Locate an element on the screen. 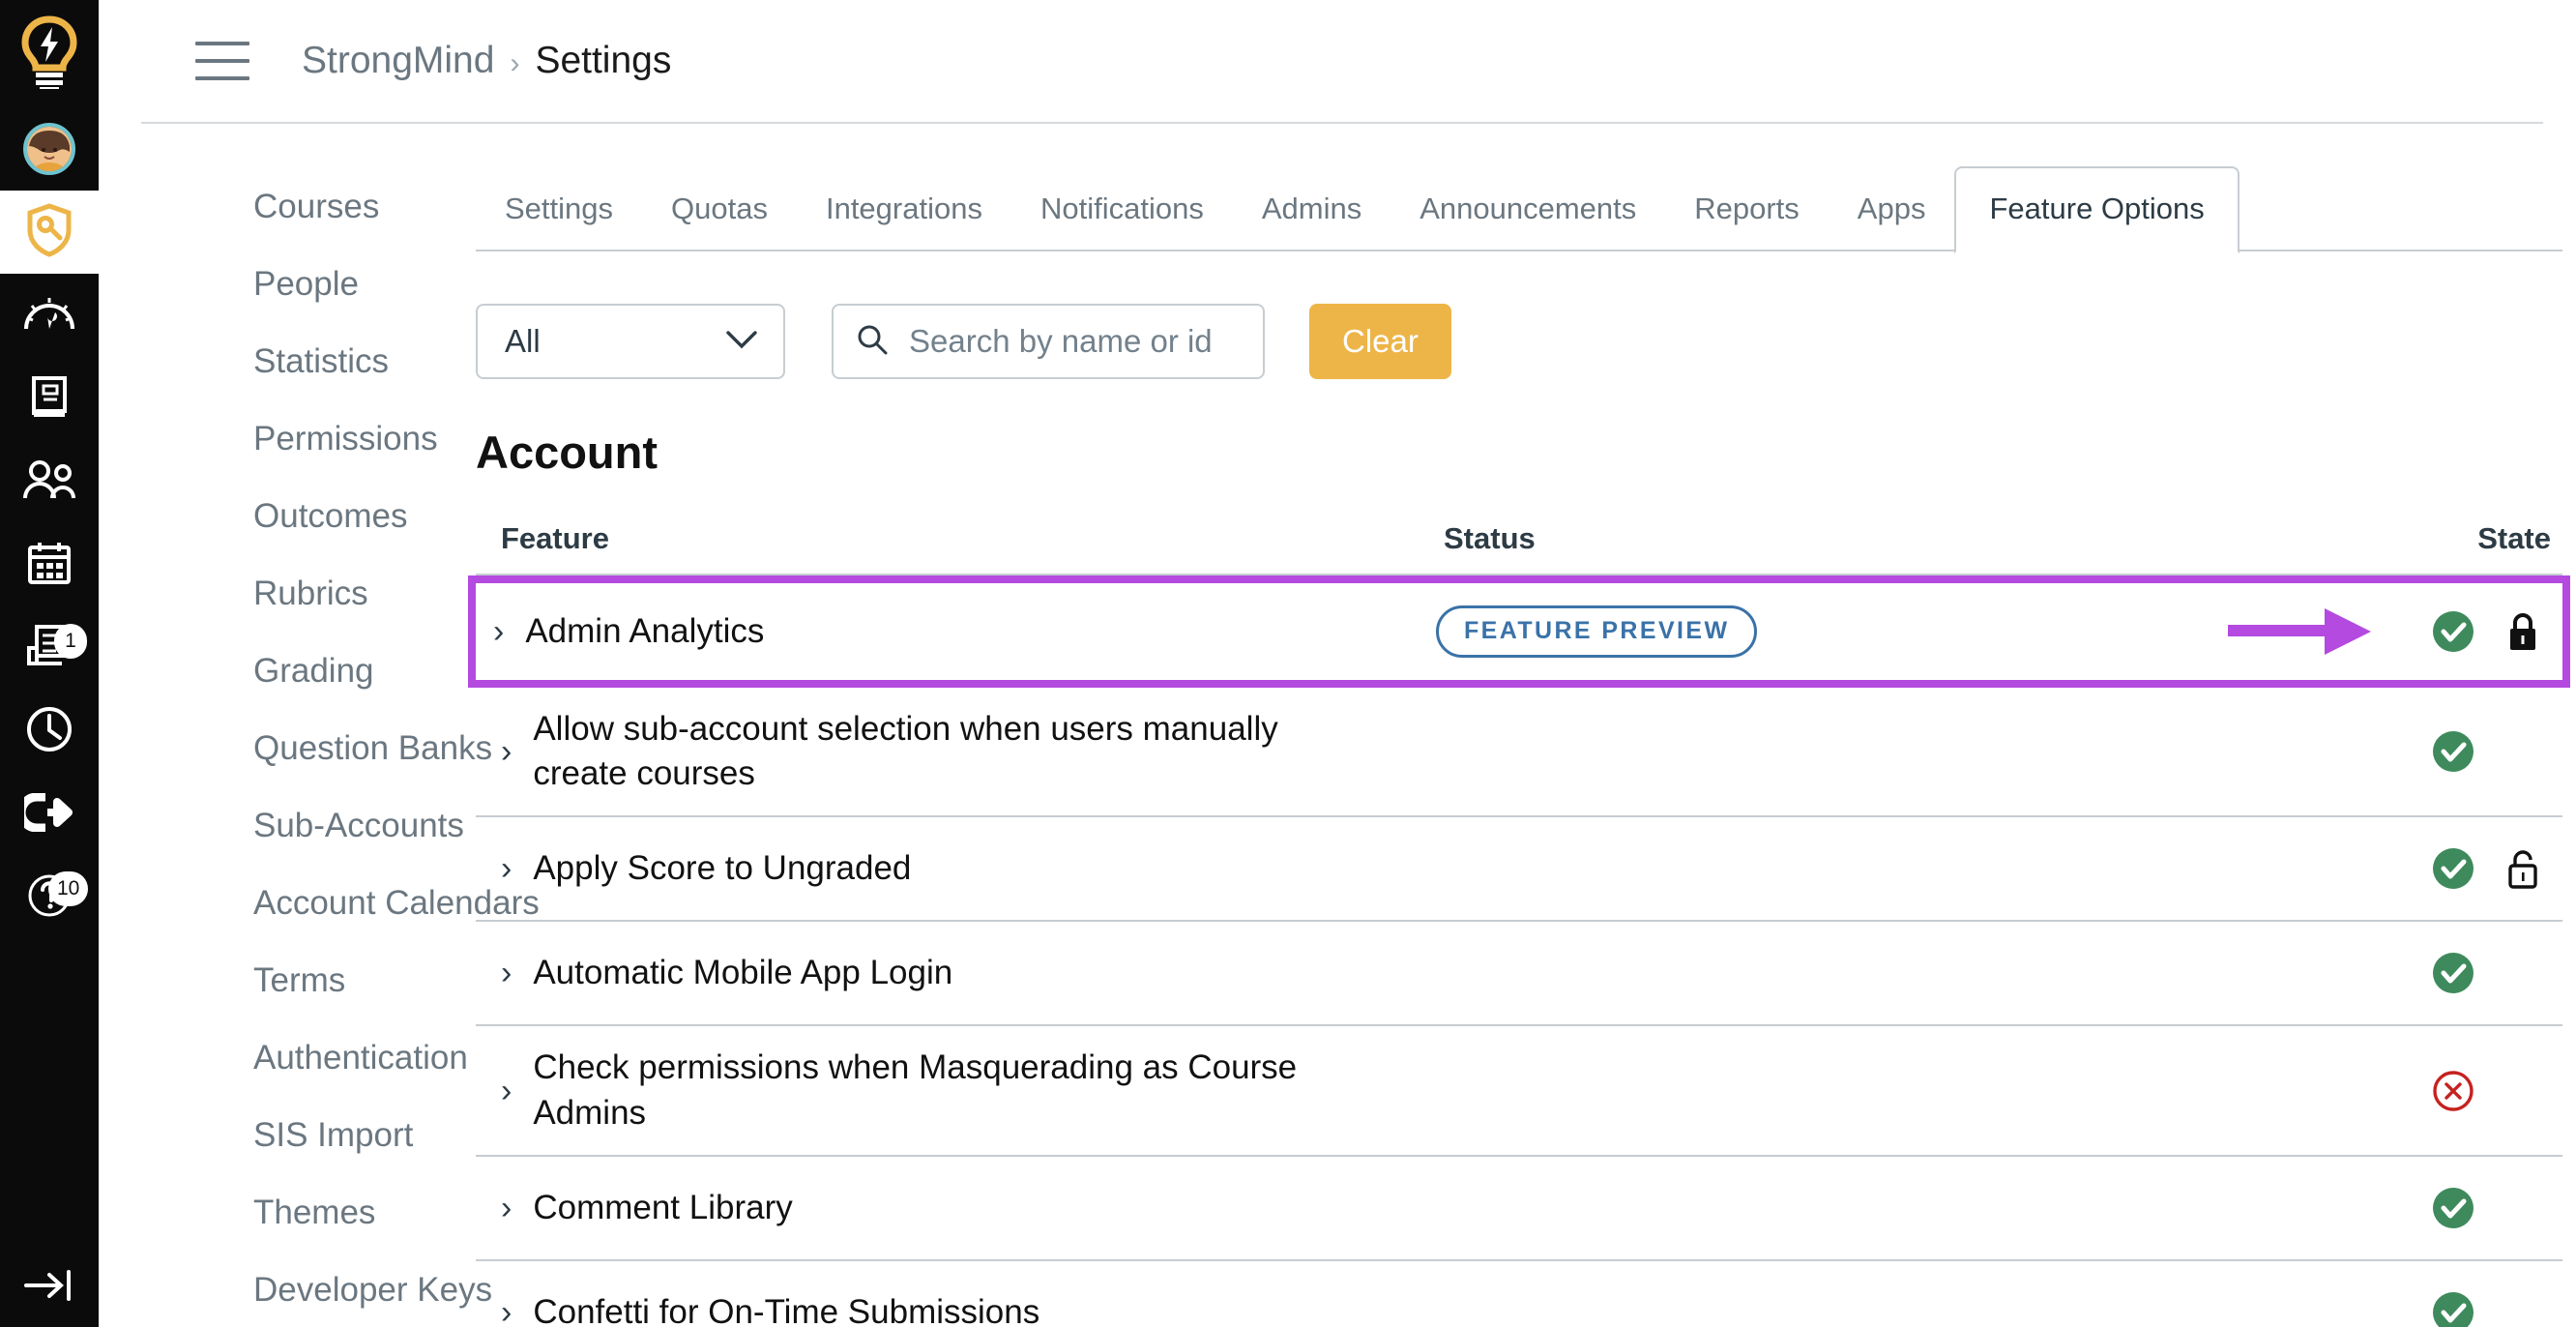 Image resolution: width=2576 pixels, height=1327 pixels. sidebar-item-sub-accounts: Sub-Accounts is located at coordinates (364, 826).